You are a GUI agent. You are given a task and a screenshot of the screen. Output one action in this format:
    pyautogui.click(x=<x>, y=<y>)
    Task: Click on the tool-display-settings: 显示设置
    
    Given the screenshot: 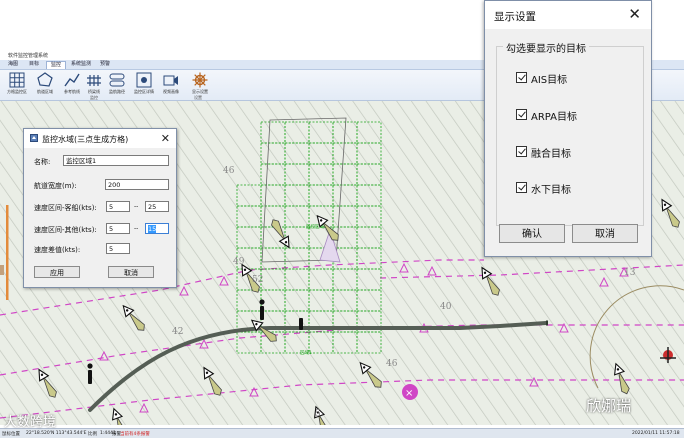 What is the action you would take?
    pyautogui.click(x=200, y=84)
    